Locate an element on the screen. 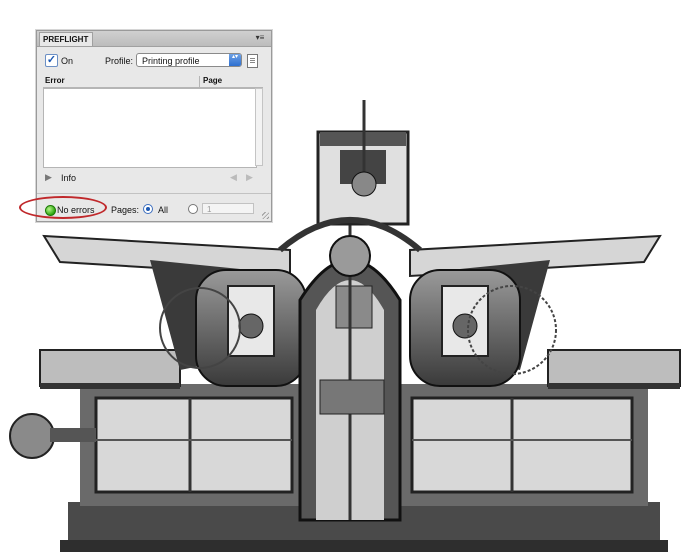 This screenshot has width=700, height=558. on-label: On is located at coordinates (67, 61).